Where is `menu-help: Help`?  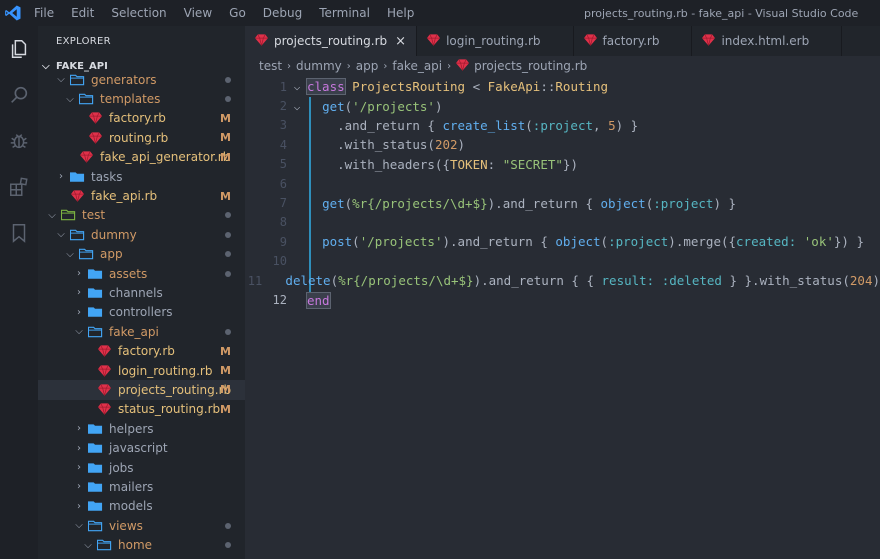
menu-help: Help is located at coordinates (400, 13).